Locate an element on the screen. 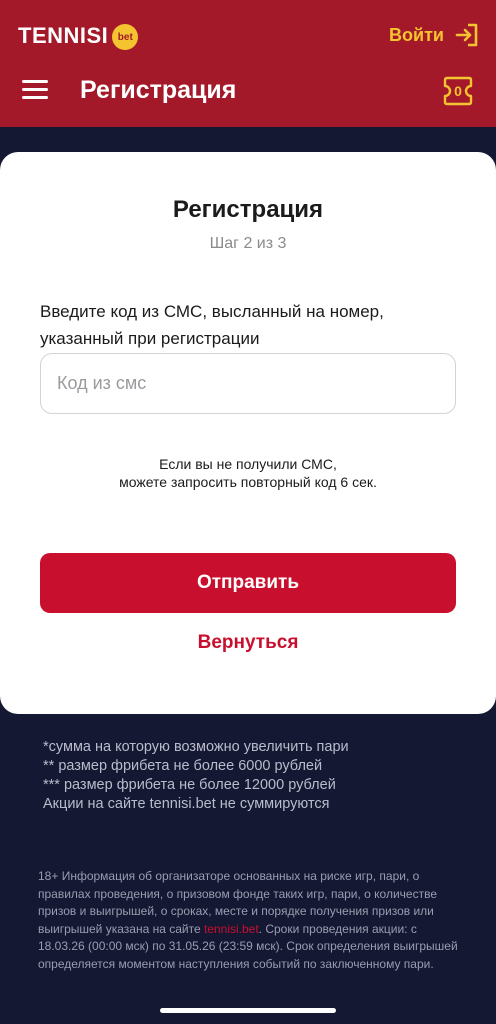 This screenshot has height=1024, width=496. hamburger-menu-icon is located at coordinates (35, 91).